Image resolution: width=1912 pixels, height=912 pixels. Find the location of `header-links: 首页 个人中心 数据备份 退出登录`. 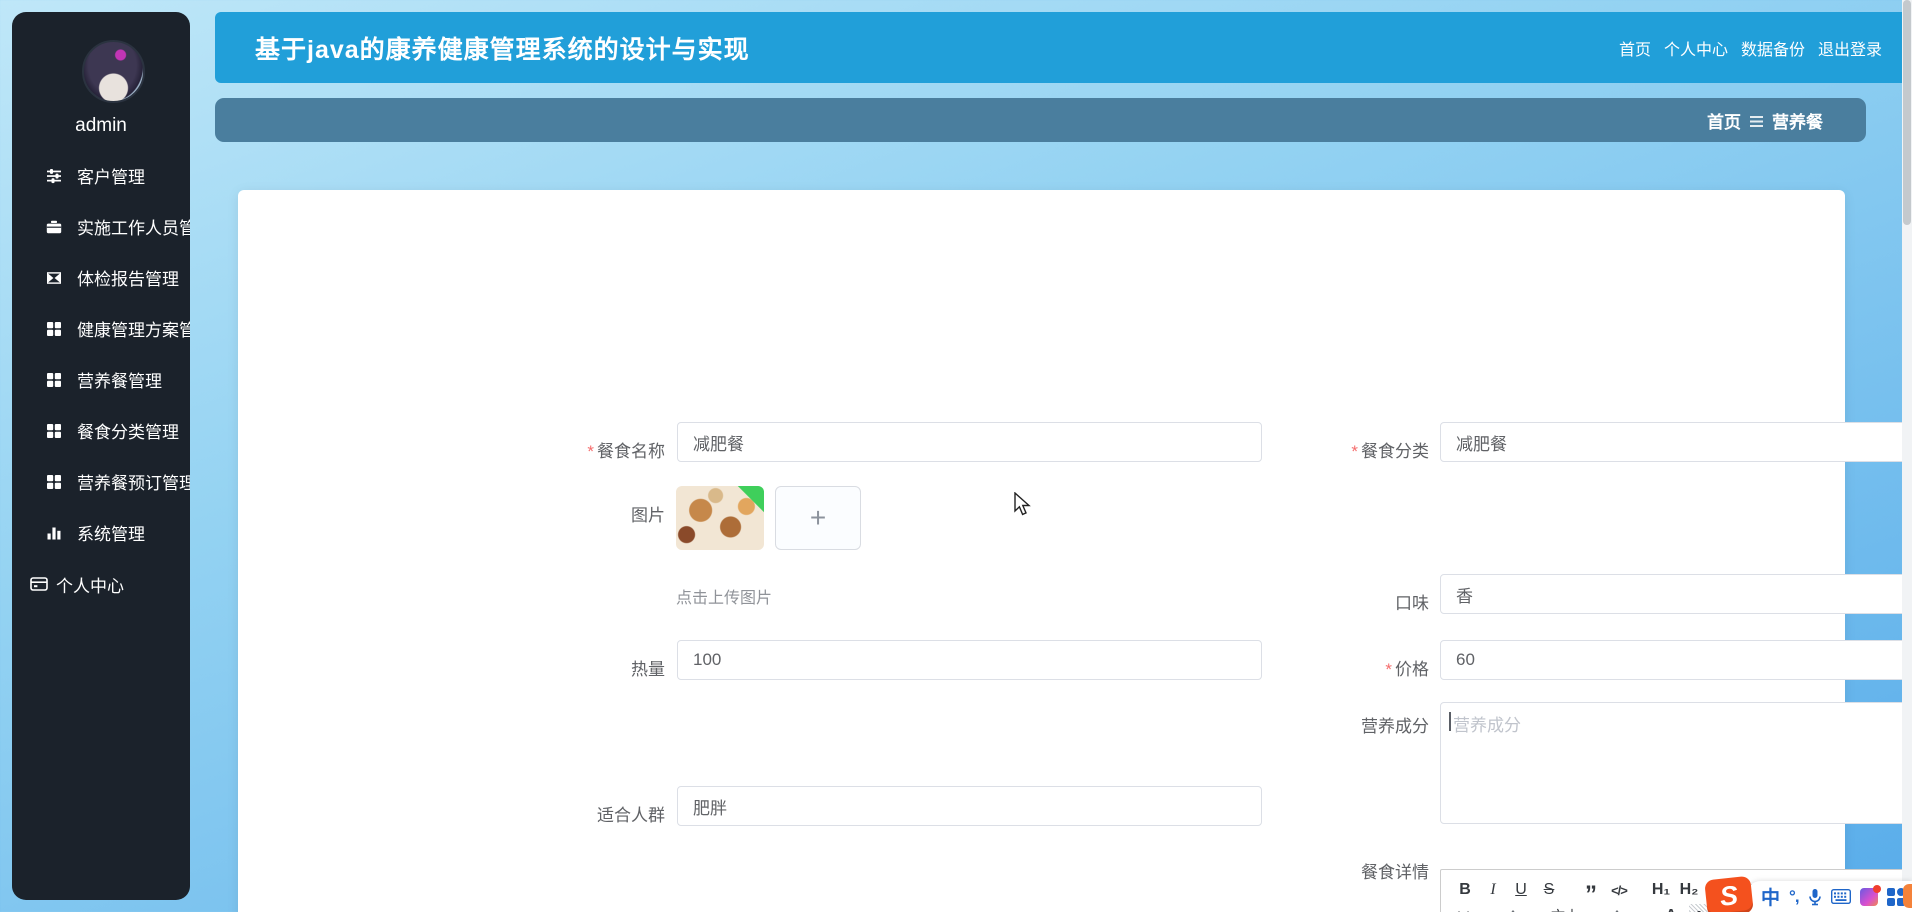

header-links: 首页 个人中心 数据备份 退出登录 is located at coordinates (1750, 47).